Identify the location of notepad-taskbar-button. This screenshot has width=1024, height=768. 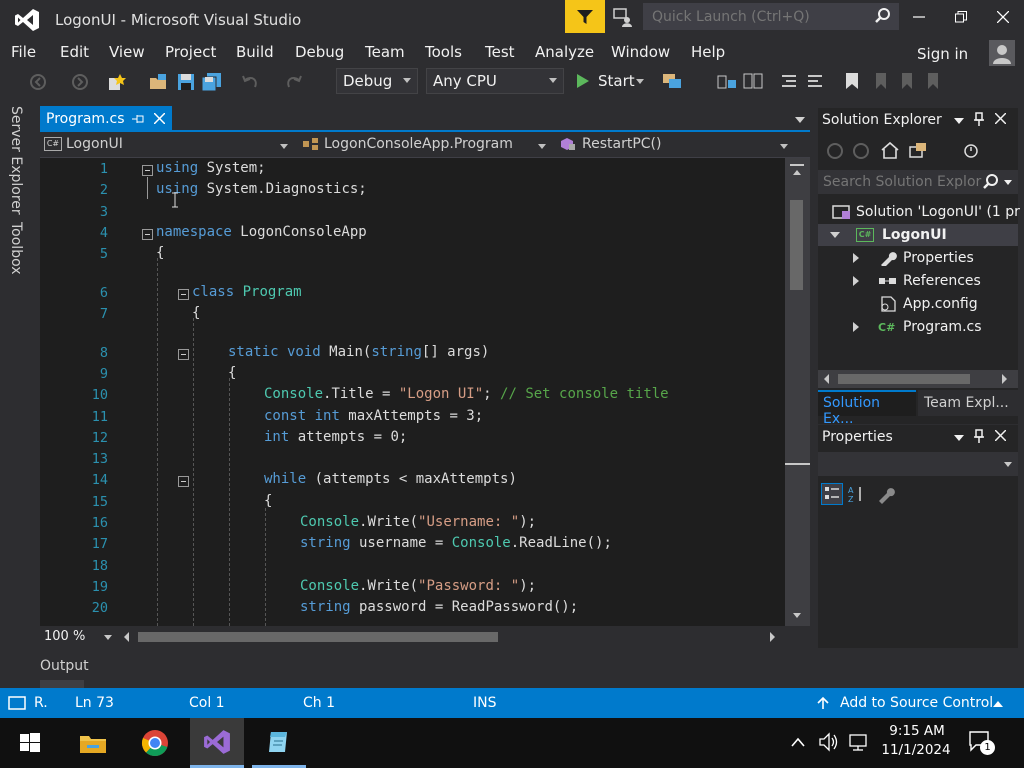
(279, 743).